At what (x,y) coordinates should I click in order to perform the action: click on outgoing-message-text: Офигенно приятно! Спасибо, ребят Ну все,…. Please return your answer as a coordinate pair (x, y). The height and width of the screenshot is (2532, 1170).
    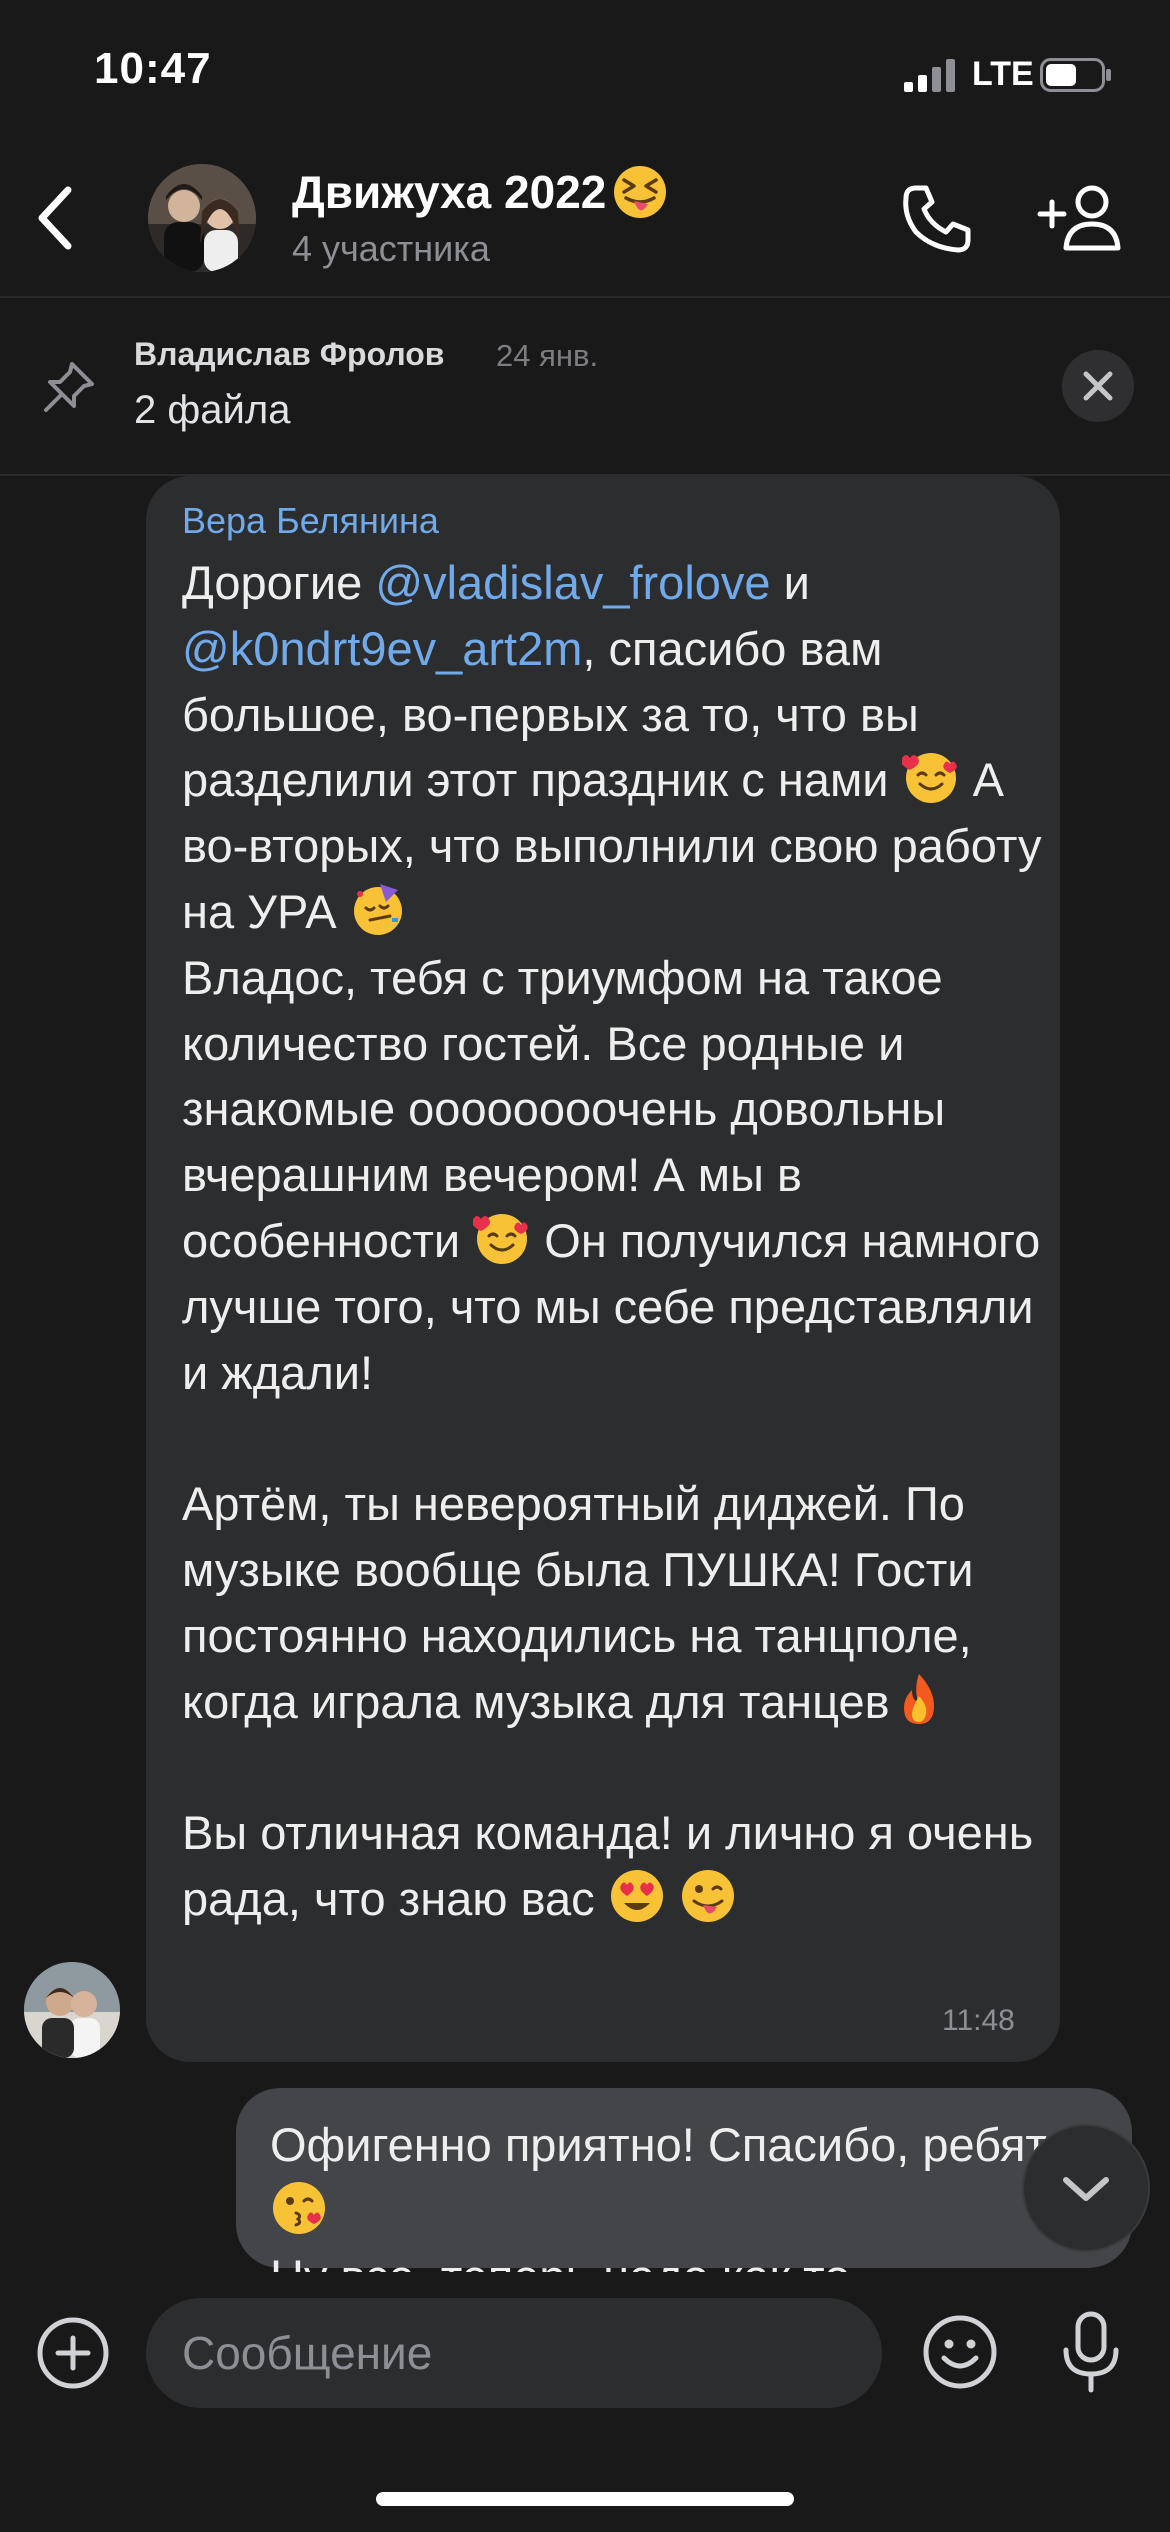
    Looking at the image, I should click on (680, 2192).